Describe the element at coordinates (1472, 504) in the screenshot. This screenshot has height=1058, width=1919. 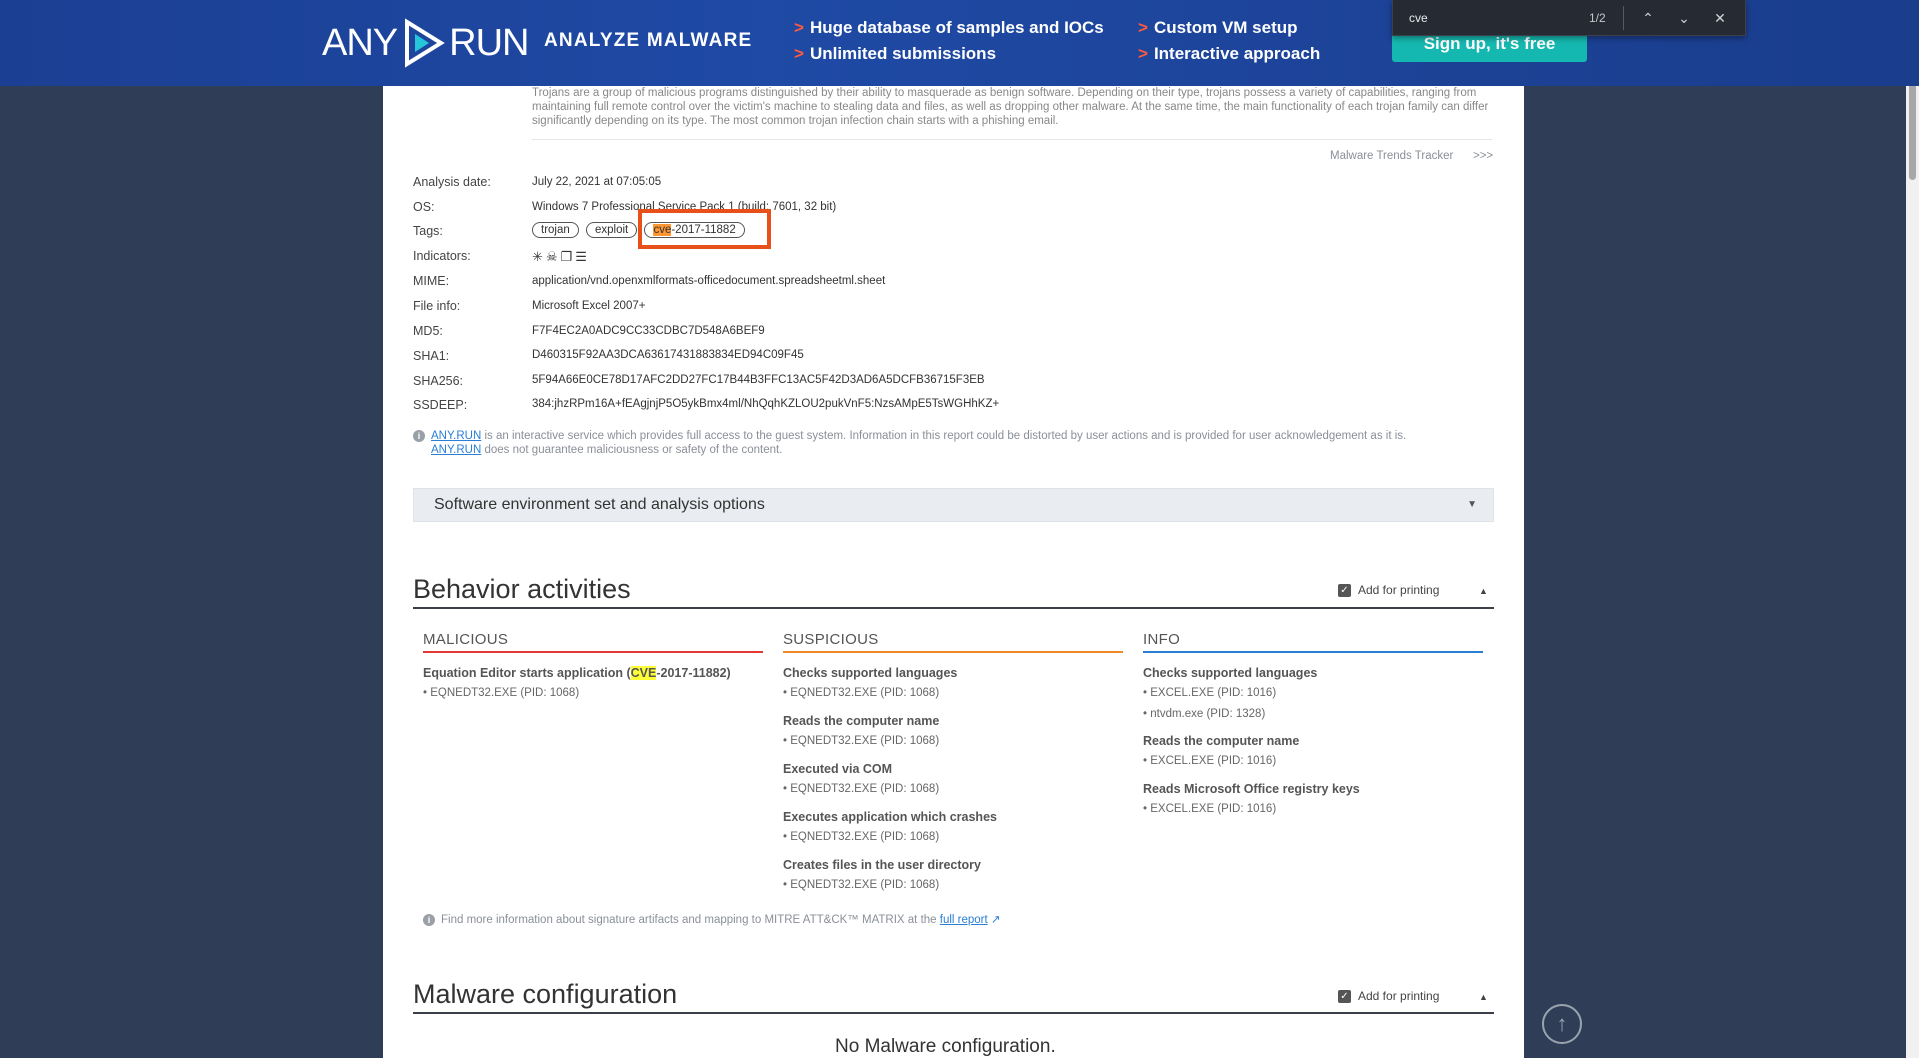
I see `chevron-down-icon: ▼` at that location.